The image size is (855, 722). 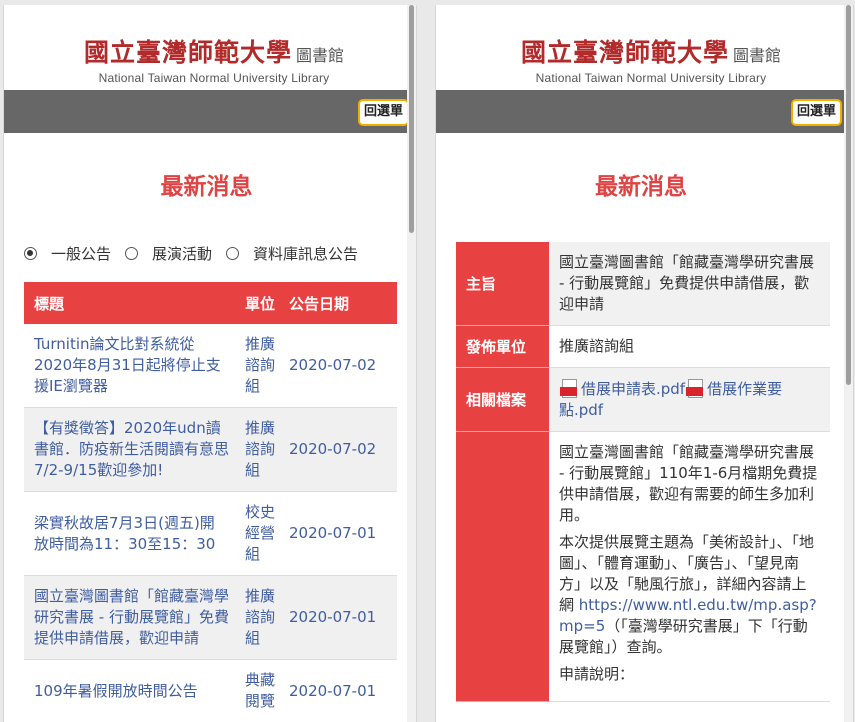 I want to click on detail-row-files: 相關檔案 借展申請表.pdf 借展作業要點.pdf, so click(x=643, y=399).